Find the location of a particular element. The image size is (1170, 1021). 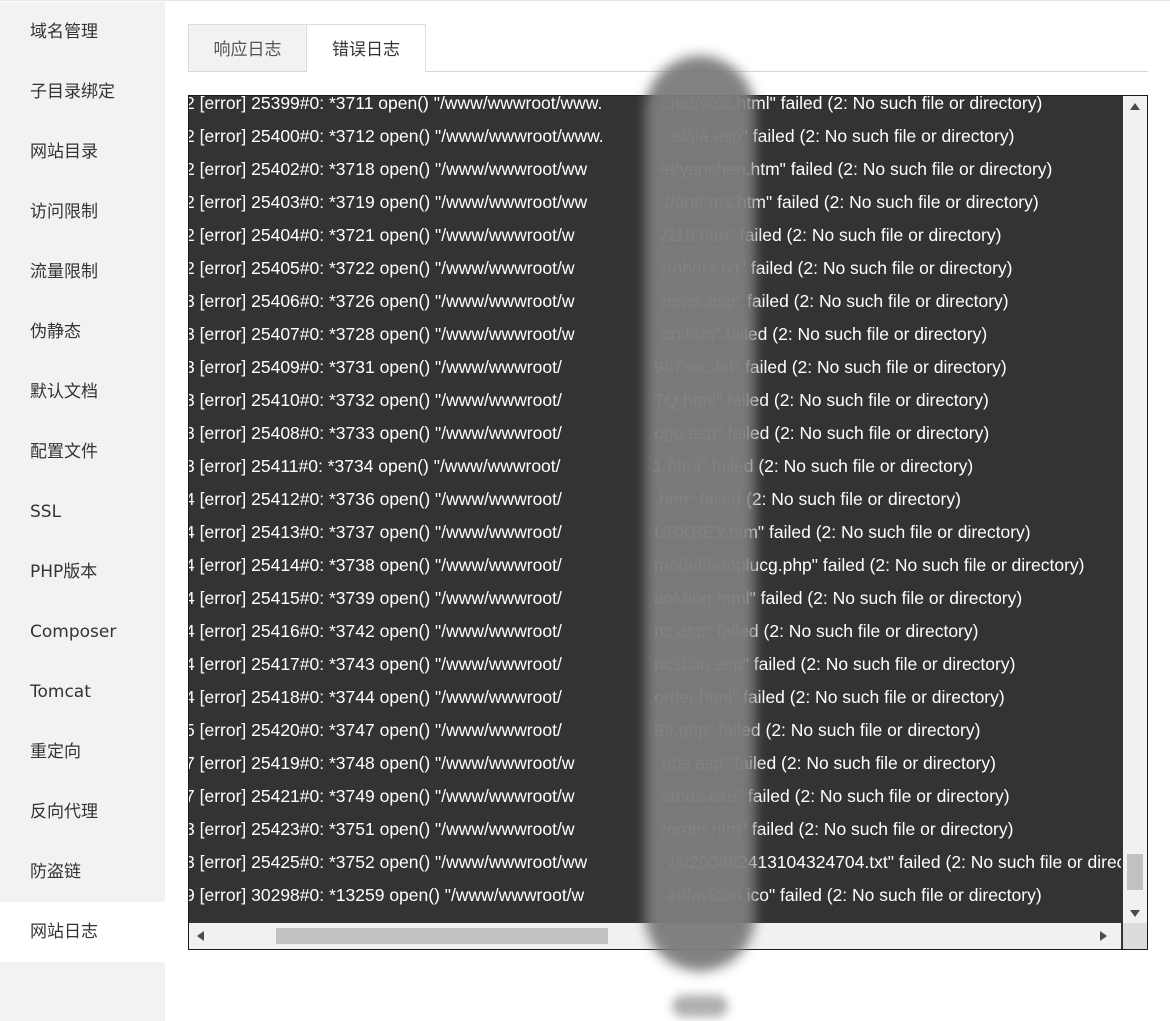

sidebar-item-php-version: PHP版本 is located at coordinates (82, 572).